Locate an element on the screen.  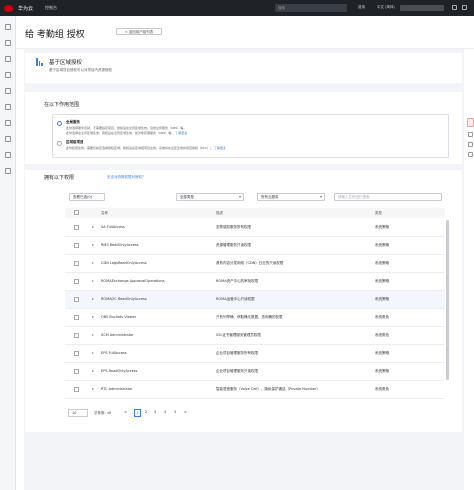
logo-mark is located at coordinates (8, 8).